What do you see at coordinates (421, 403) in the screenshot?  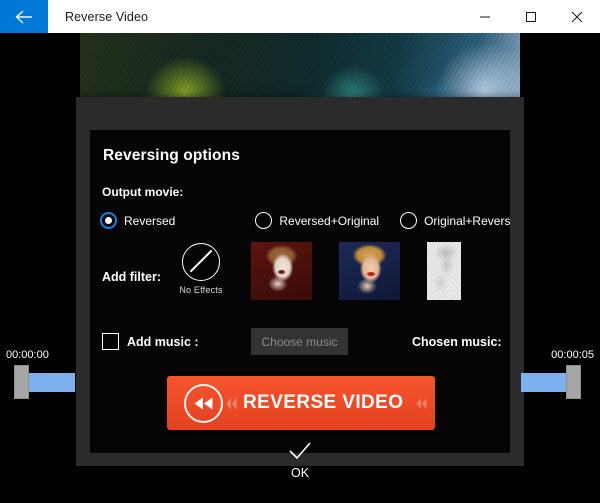 I see `rewind-ghost-icon-small` at bounding box center [421, 403].